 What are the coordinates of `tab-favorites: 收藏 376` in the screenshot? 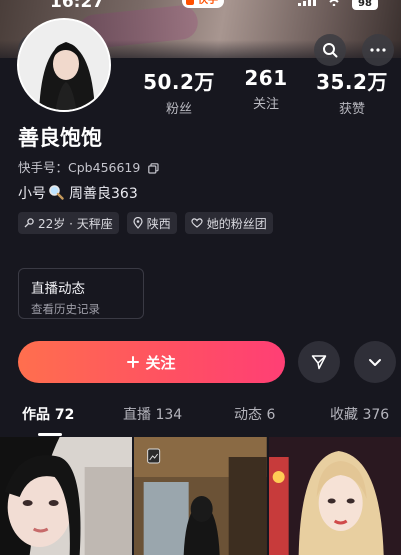 It's located at (359, 414).